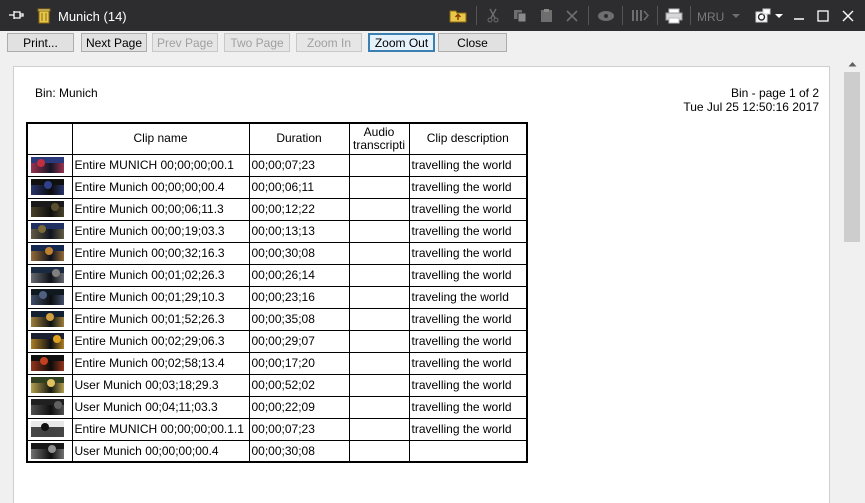 The height and width of the screenshot is (503, 865). Describe the element at coordinates (852, 279) in the screenshot. I see `vertical-scrollbar` at that location.